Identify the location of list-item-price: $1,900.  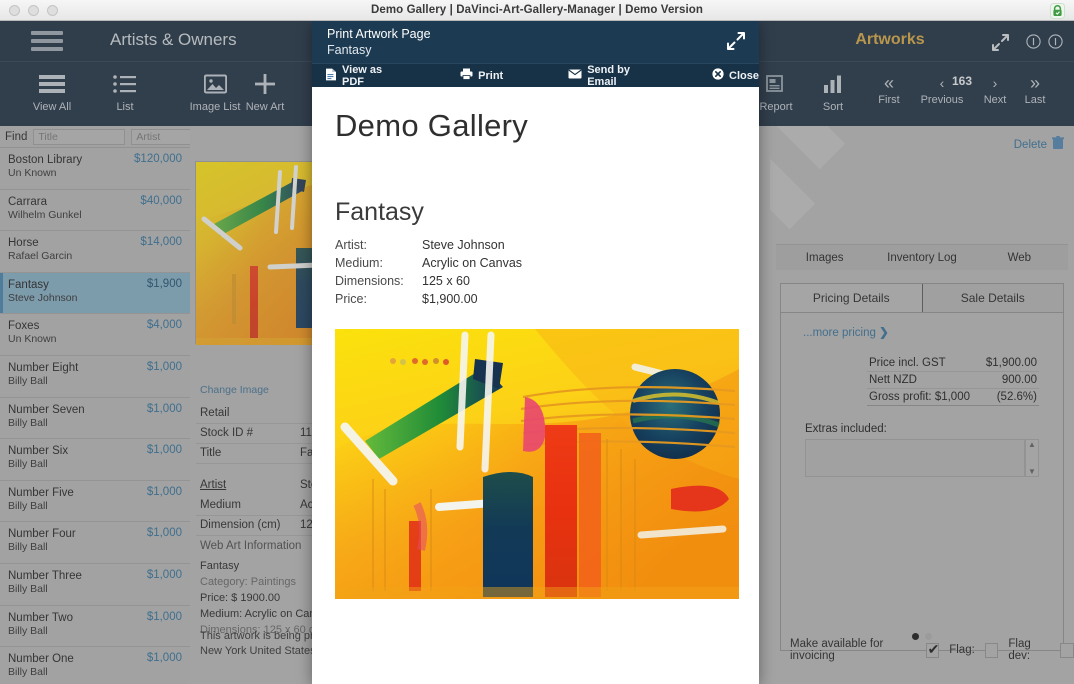
(164, 283).